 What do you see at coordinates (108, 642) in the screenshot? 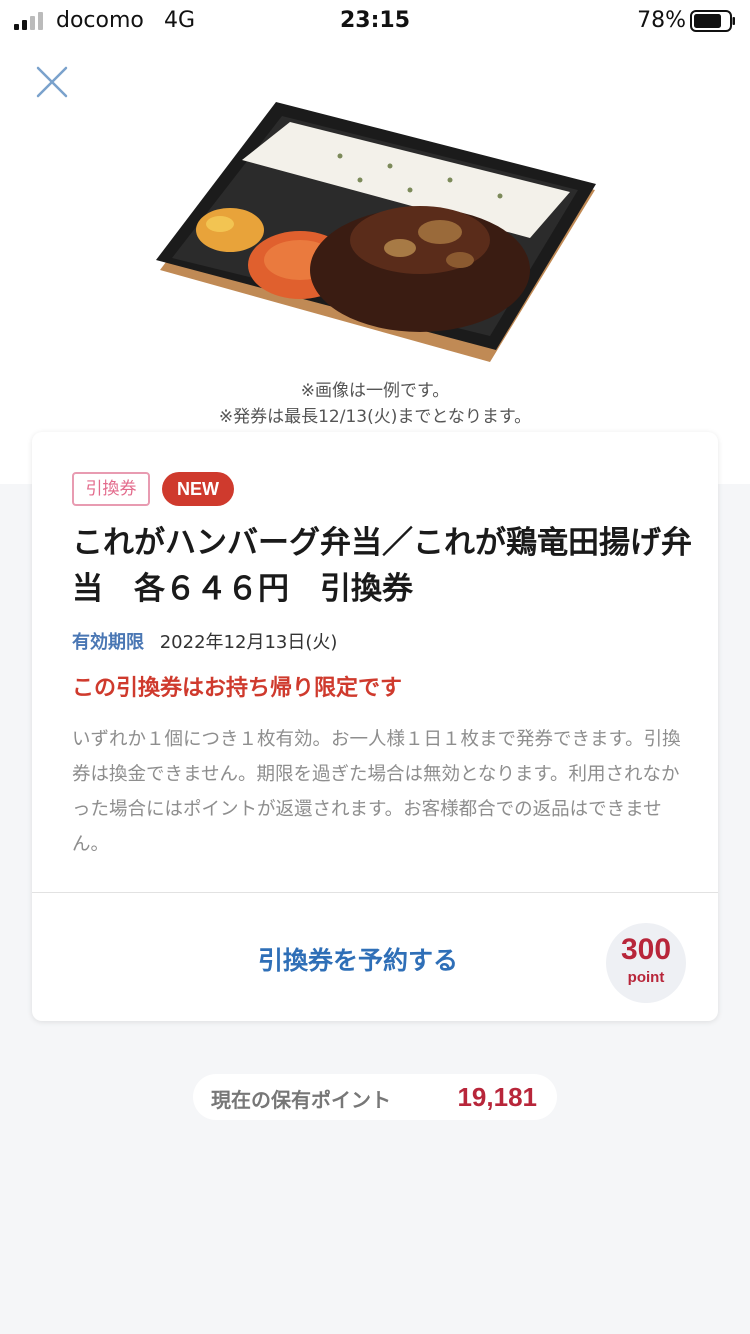
I see `validity-label: 有効期限` at bounding box center [108, 642].